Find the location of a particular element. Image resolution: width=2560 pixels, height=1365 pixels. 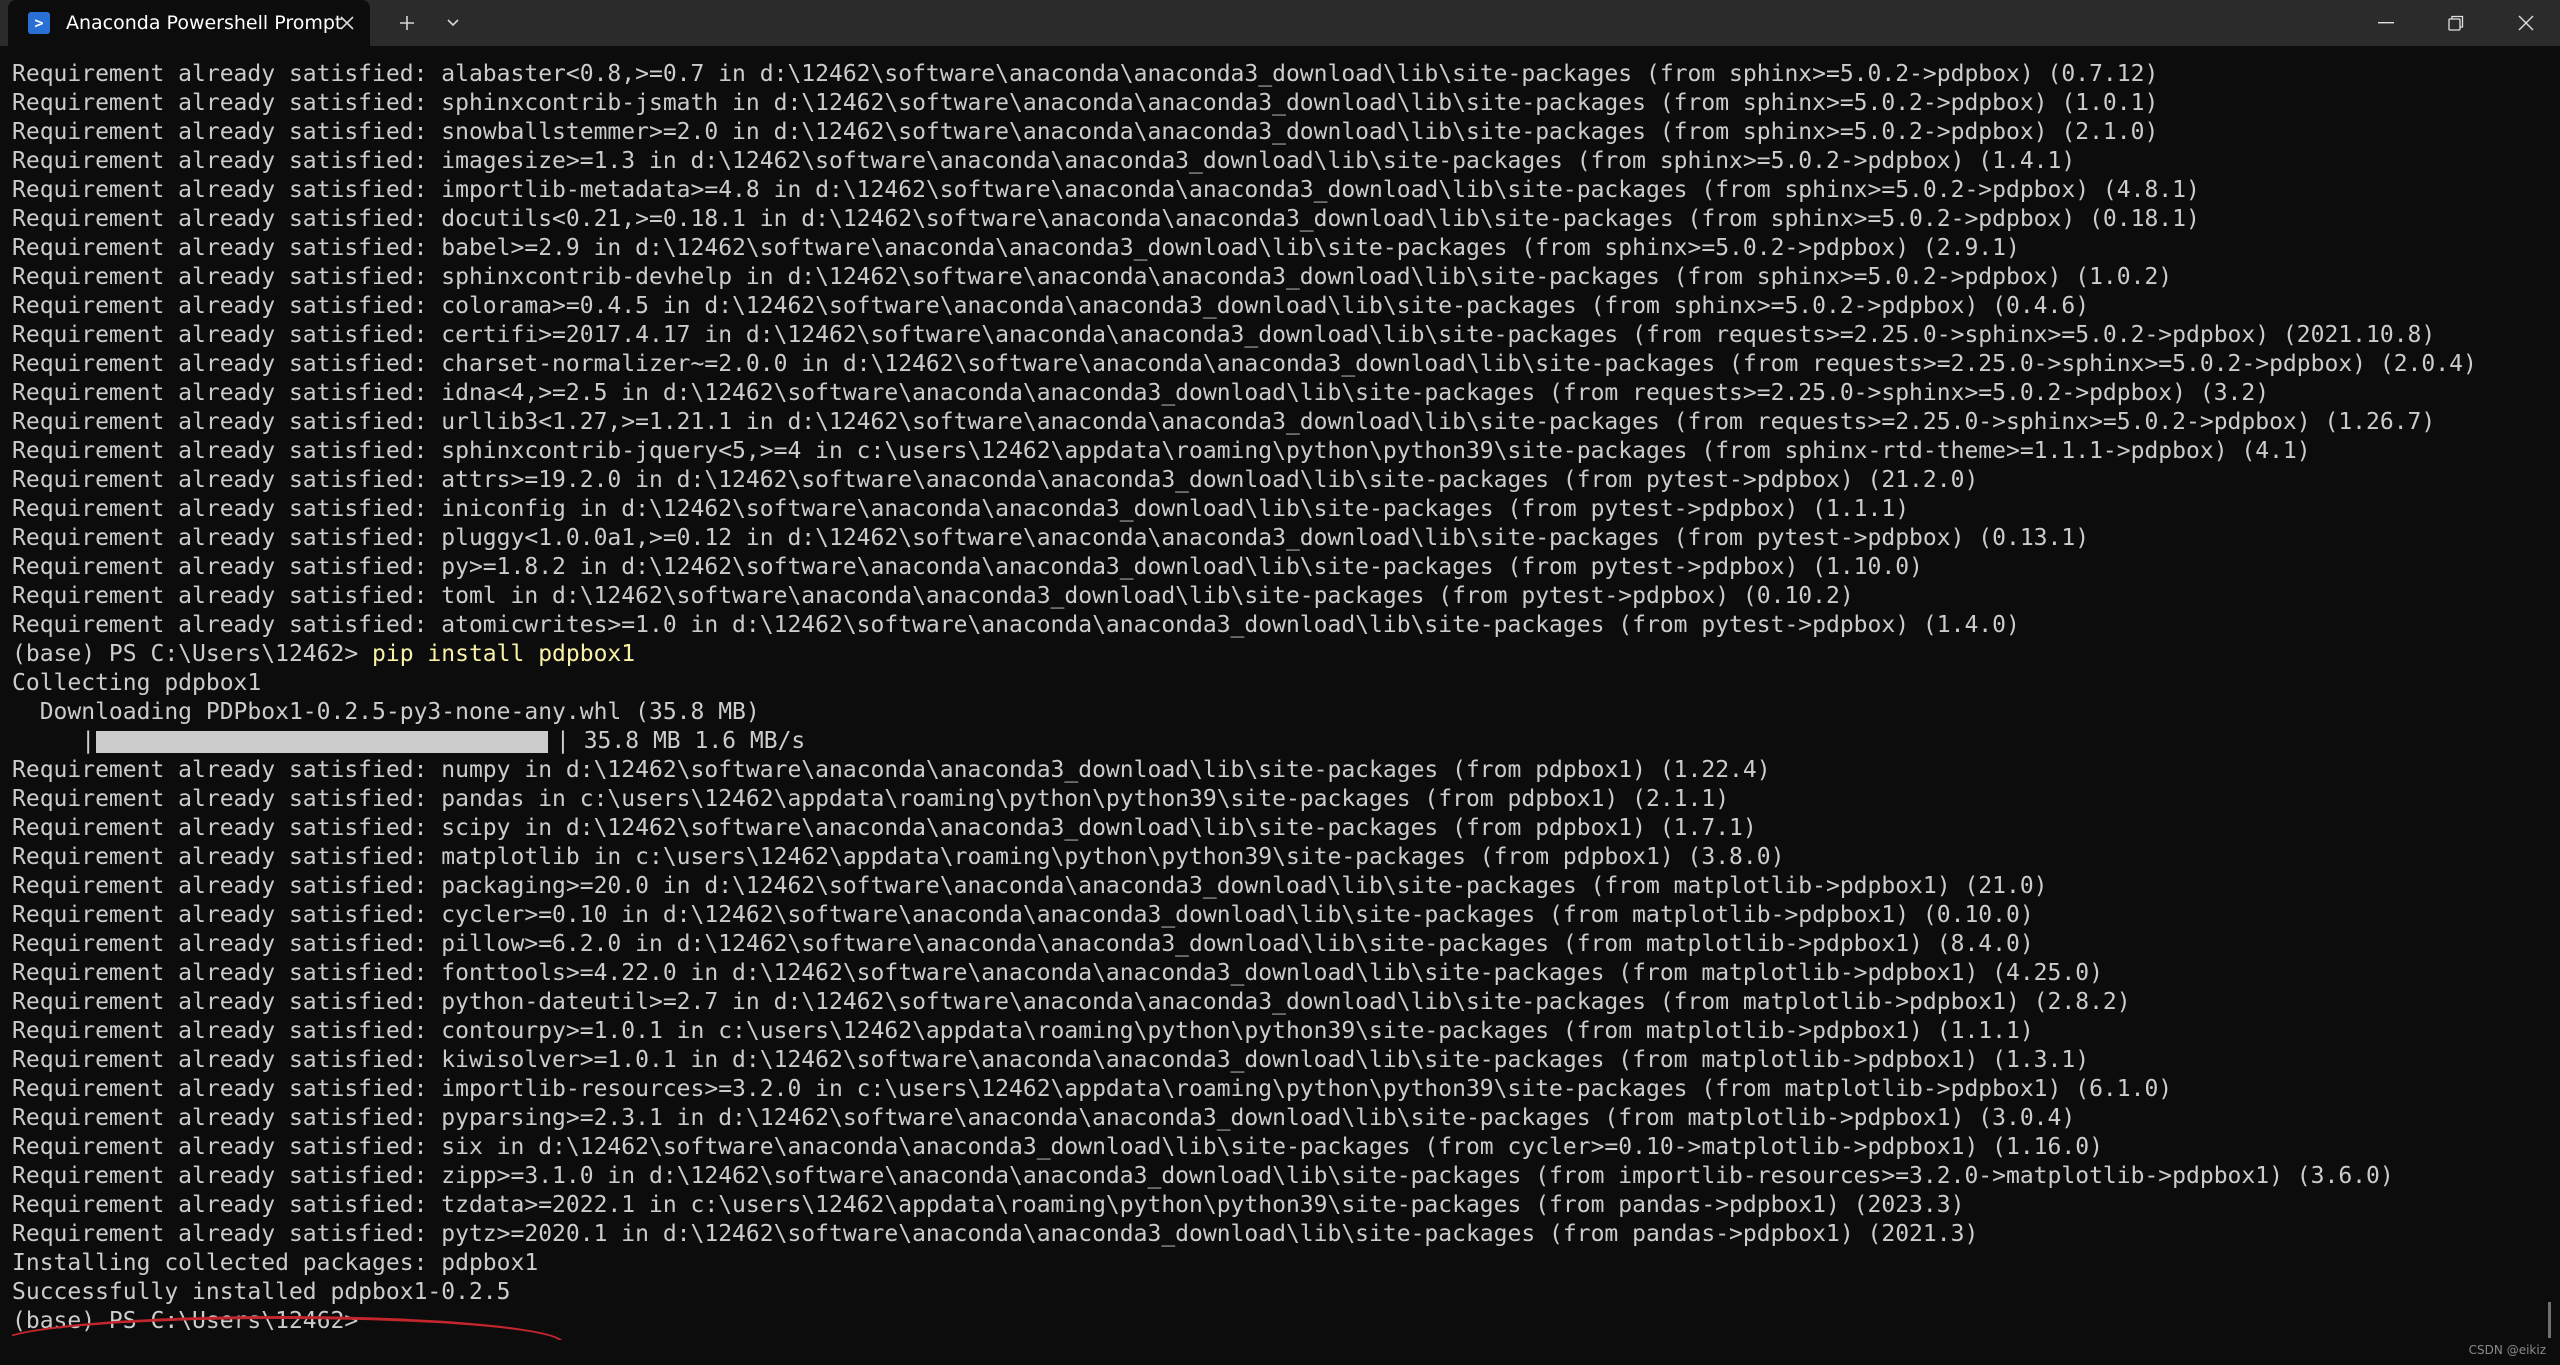

success-line: Successfully installed pdpbox1-0.2.5 is located at coordinates (261, 1292).